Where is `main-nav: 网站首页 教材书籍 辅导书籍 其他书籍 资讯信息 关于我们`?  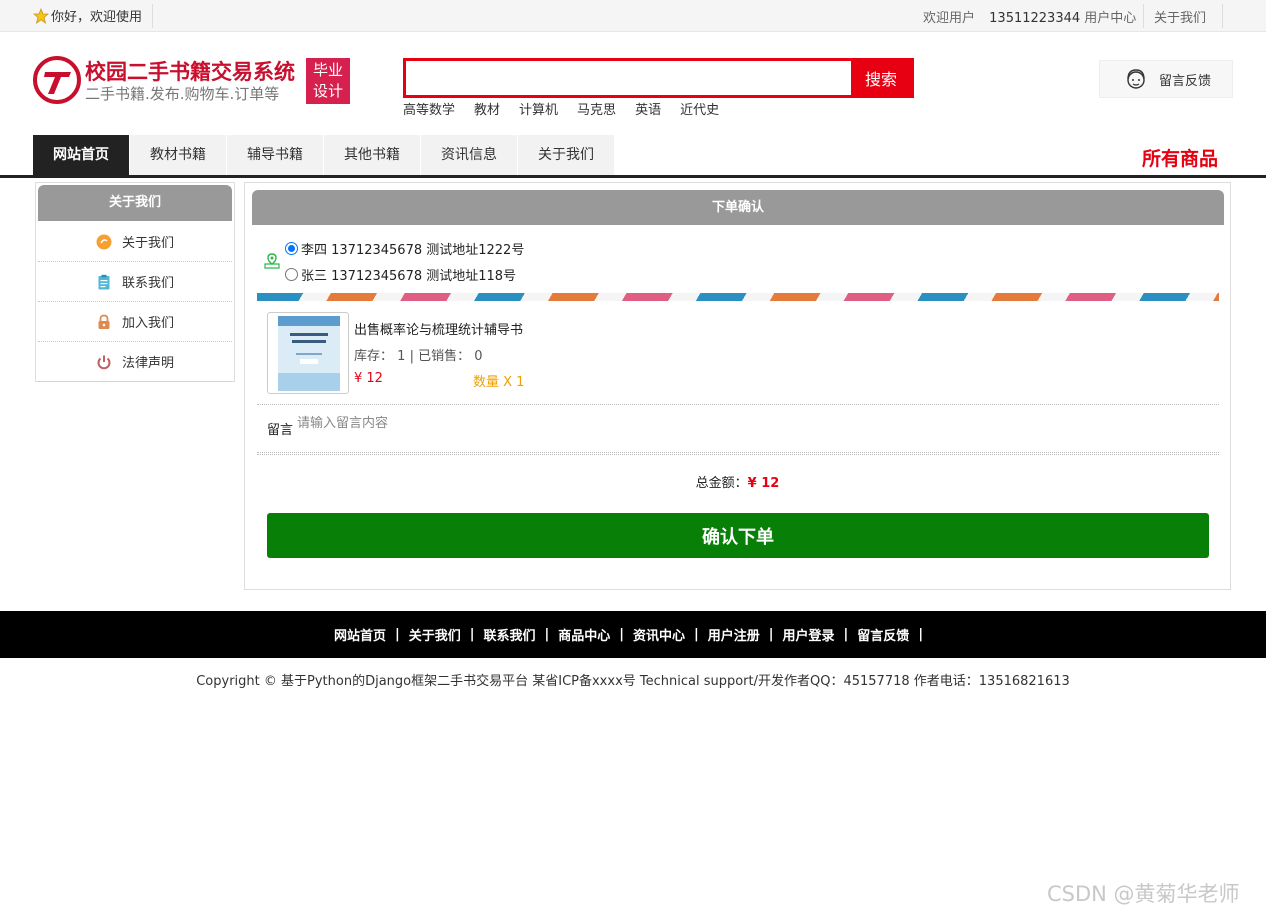 main-nav: 网站首页 教材书籍 辅导书籍 其他书籍 资讯信息 关于我们 is located at coordinates (324, 155).